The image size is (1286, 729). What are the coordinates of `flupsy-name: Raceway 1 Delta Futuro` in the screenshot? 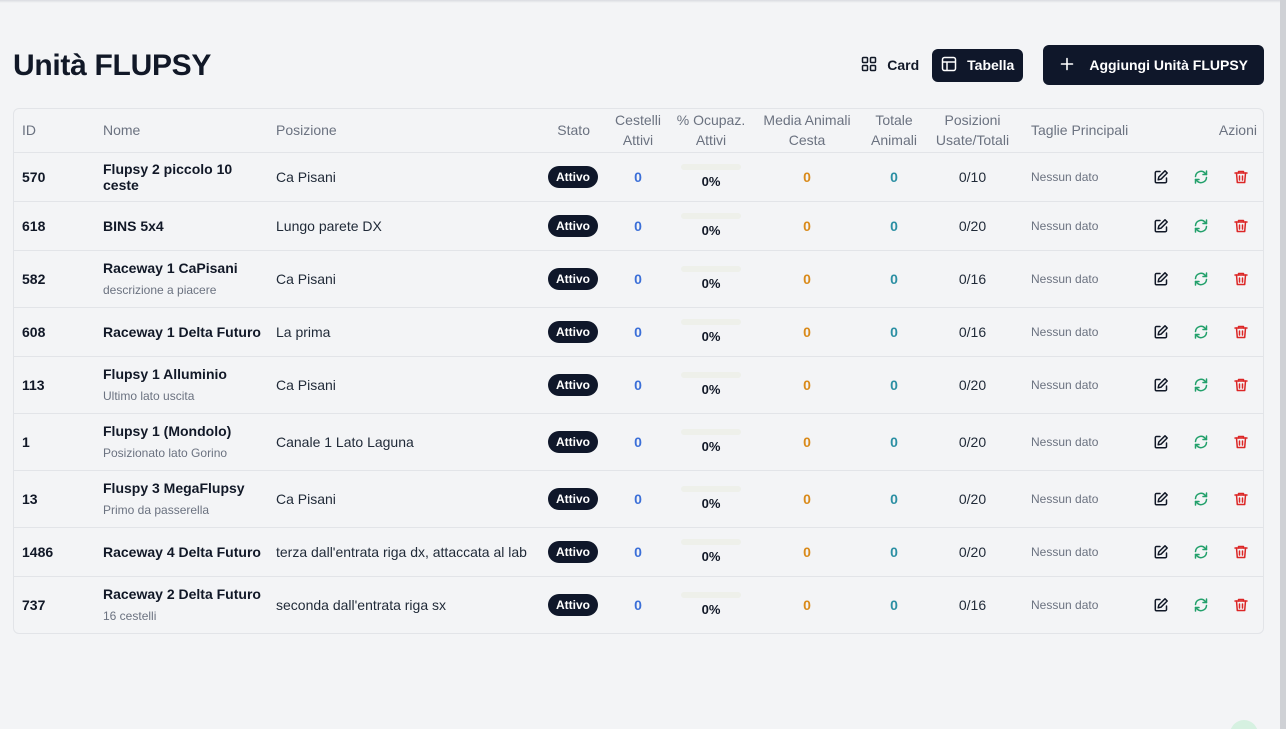 It's located at (182, 331).